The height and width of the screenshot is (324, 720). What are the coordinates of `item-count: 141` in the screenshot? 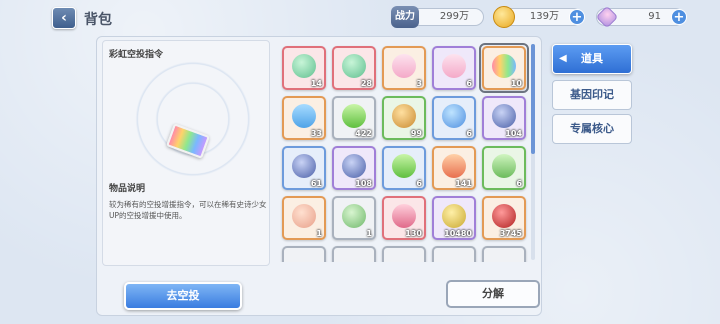 It's located at (463, 183).